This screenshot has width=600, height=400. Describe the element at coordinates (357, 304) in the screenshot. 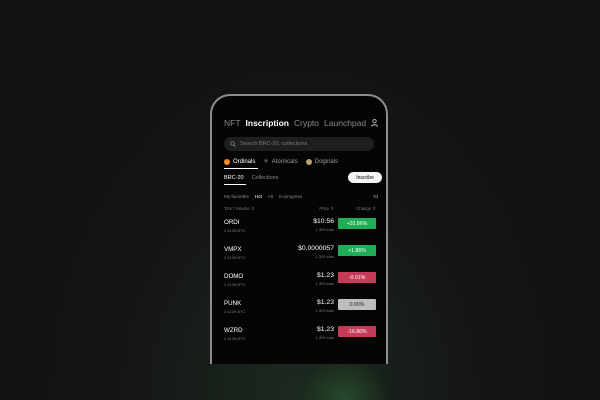

I see `change-badge: 0.00%` at that location.